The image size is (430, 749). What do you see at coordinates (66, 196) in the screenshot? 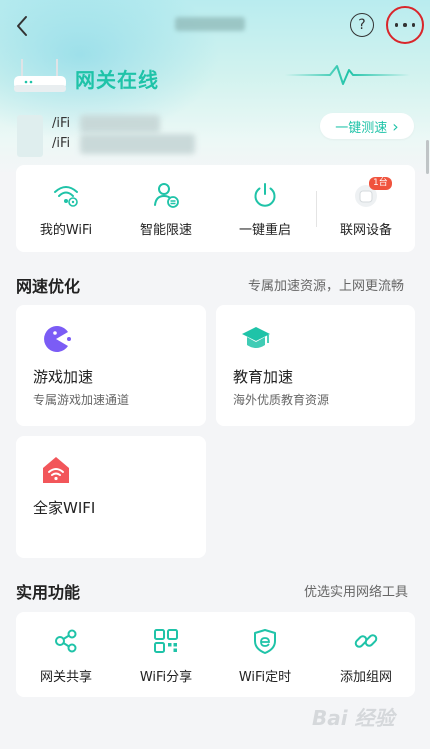
I see `wifi-settings-icon` at bounding box center [66, 196].